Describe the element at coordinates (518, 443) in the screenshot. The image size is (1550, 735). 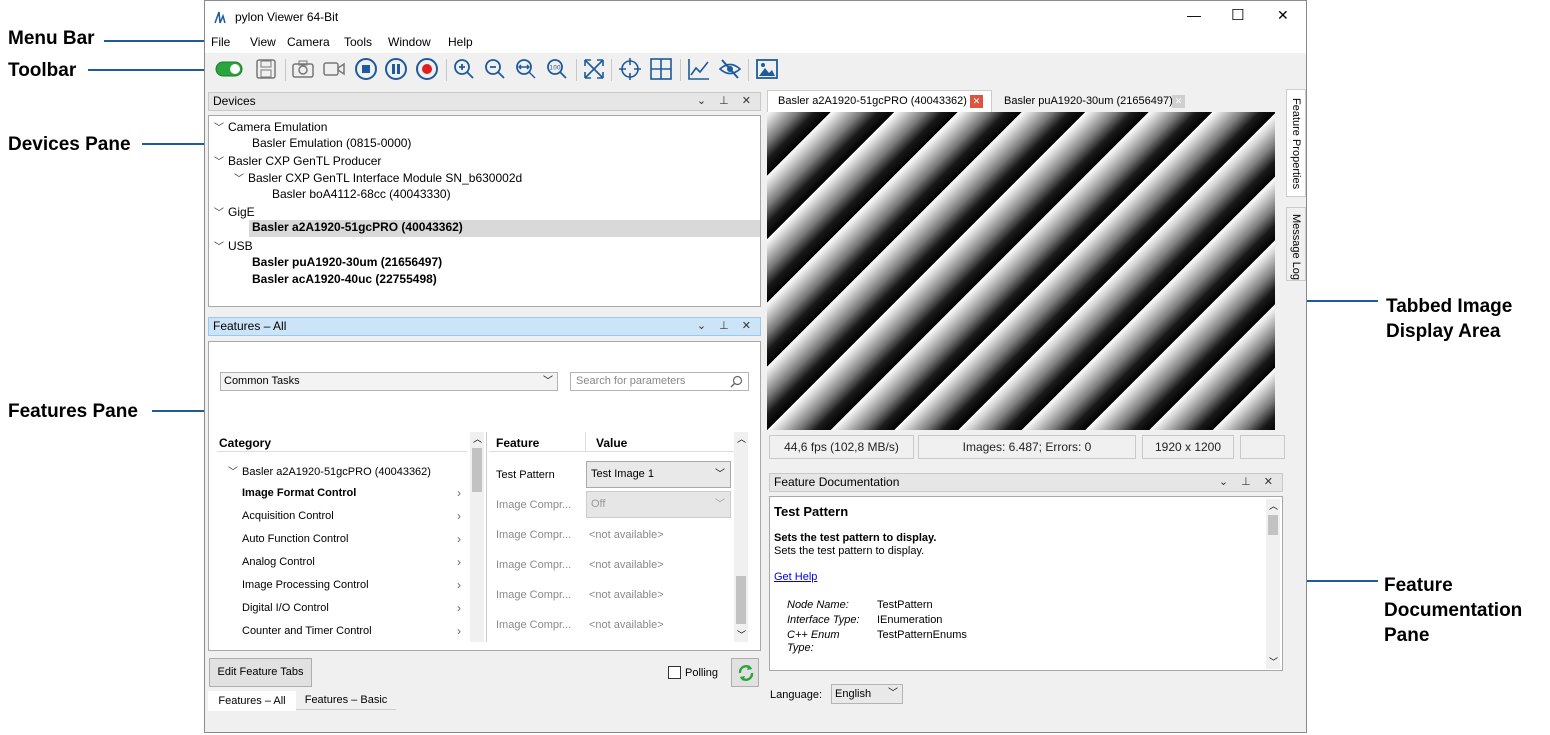
I see `feature-column-header: Feature` at that location.